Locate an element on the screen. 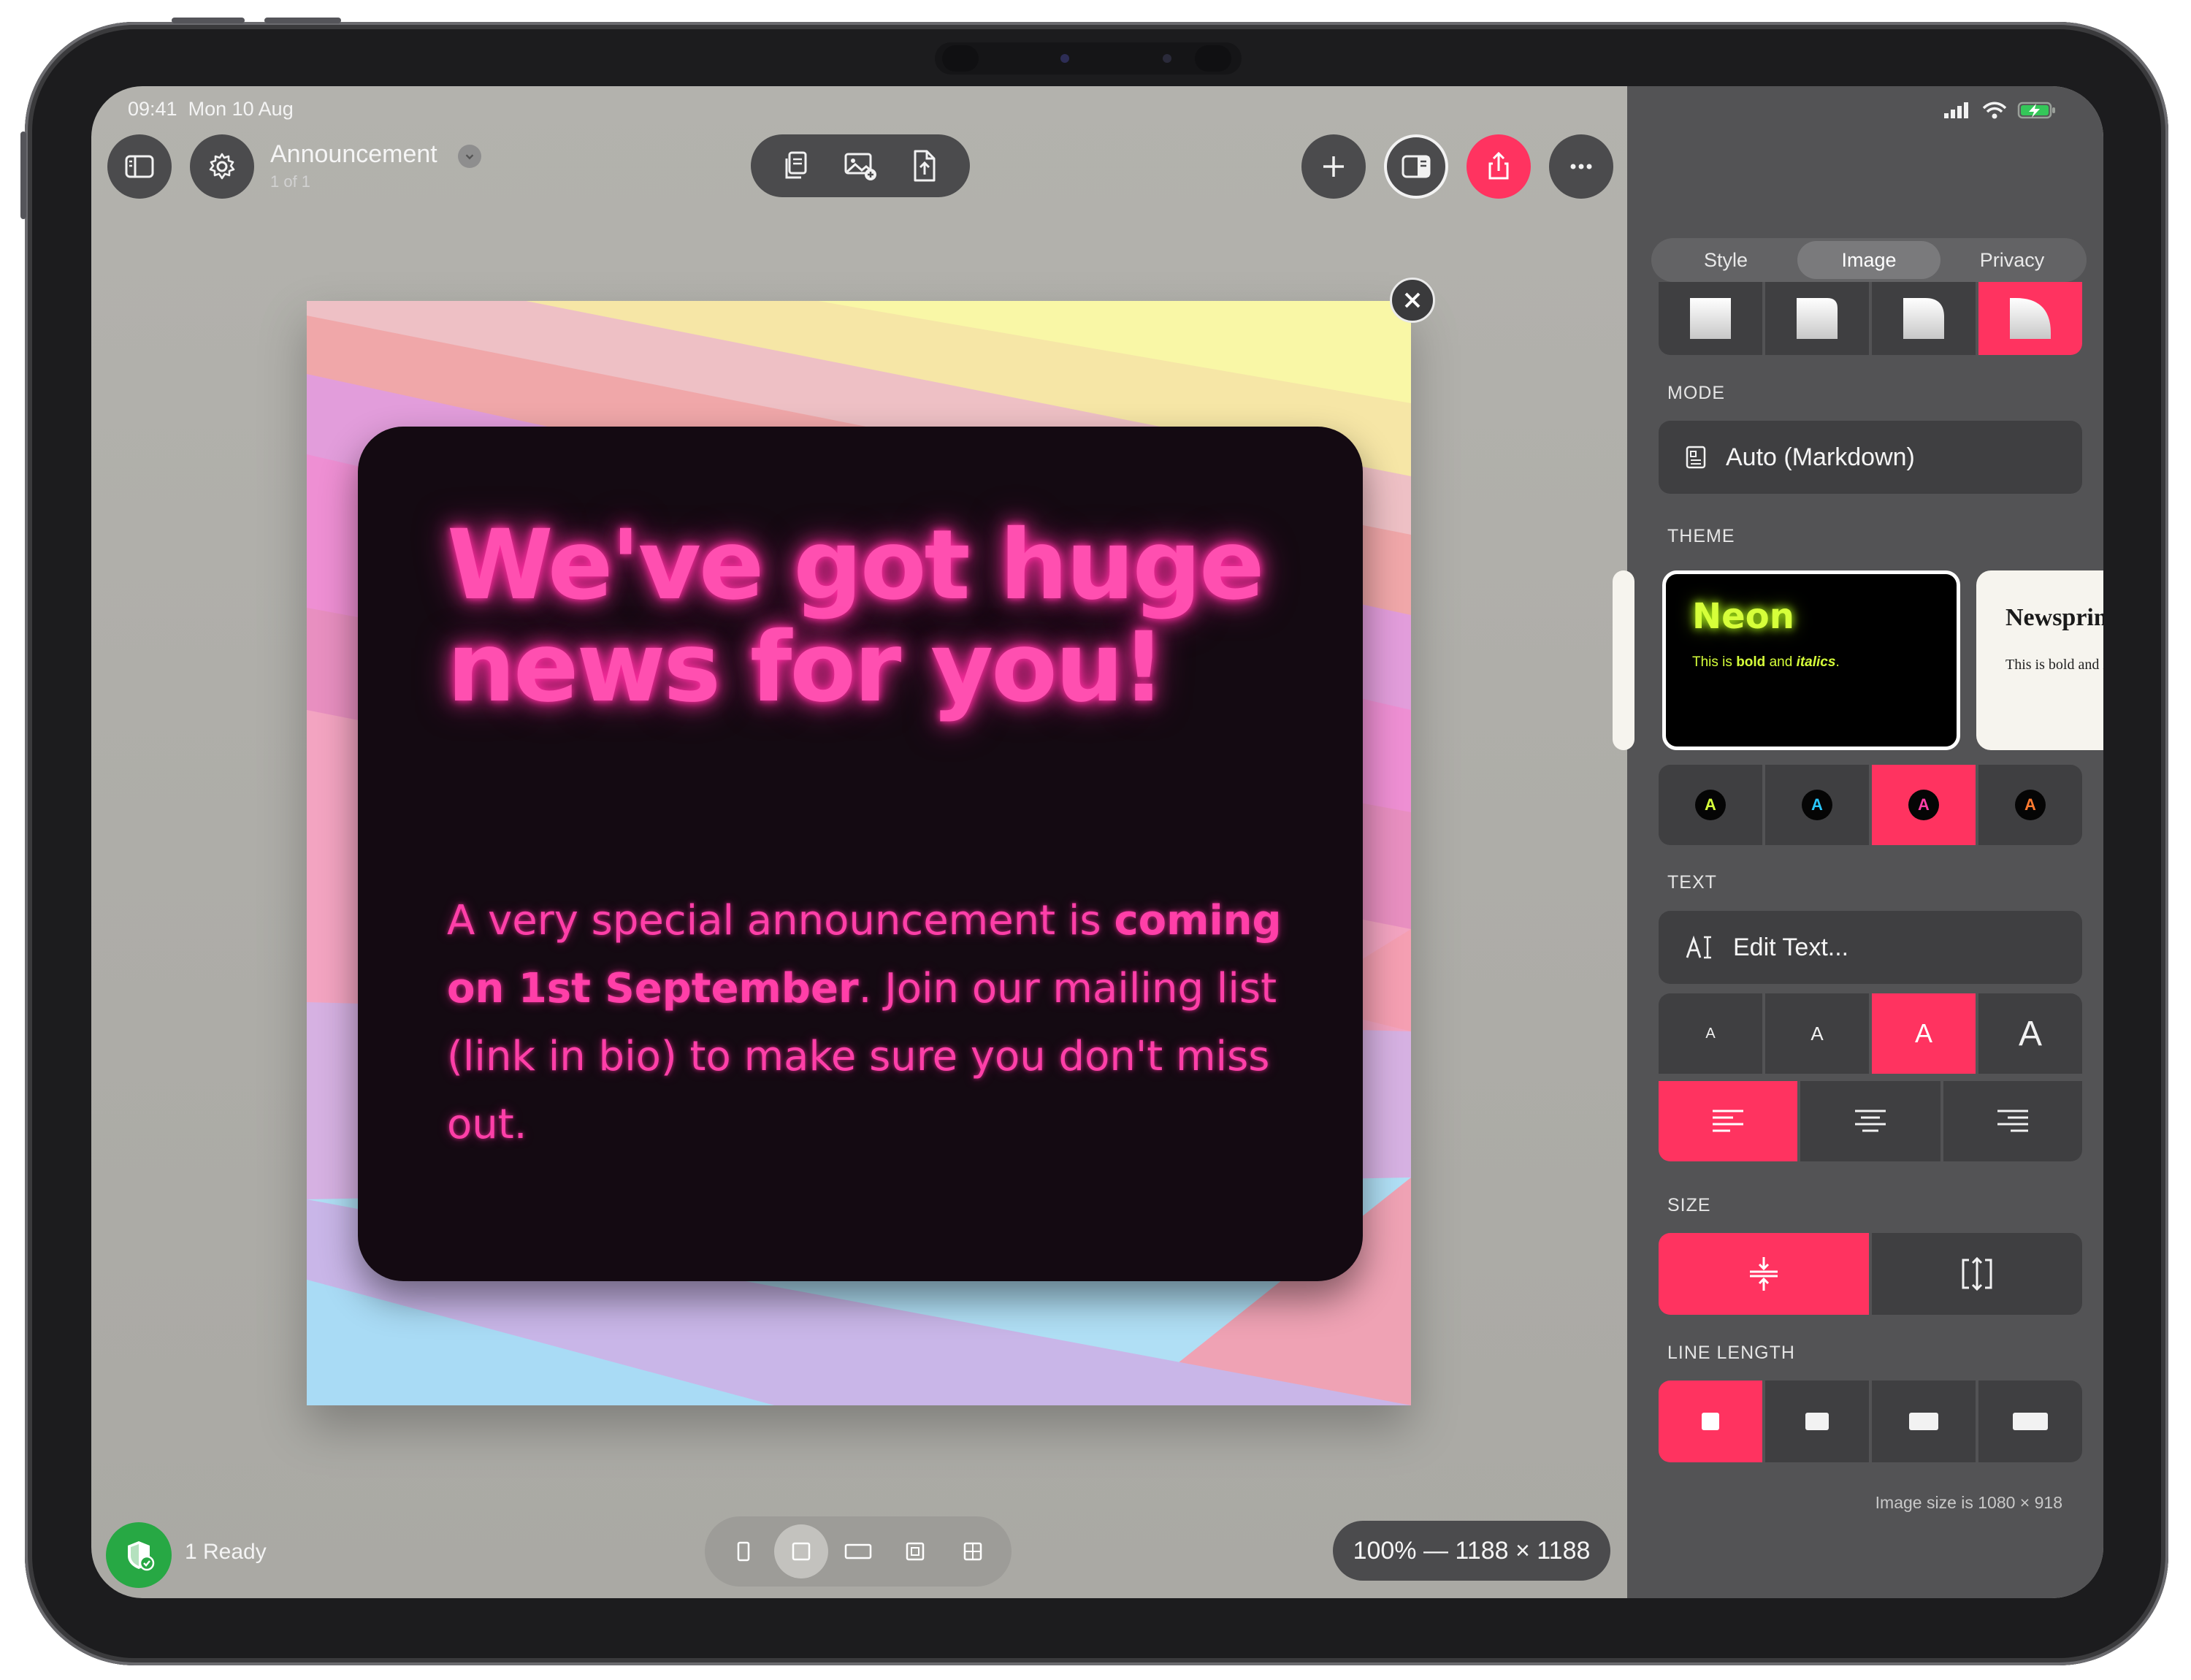 The width and height of the screenshot is (2191, 1680). duplicate-pages-icon is located at coordinates (797, 165).